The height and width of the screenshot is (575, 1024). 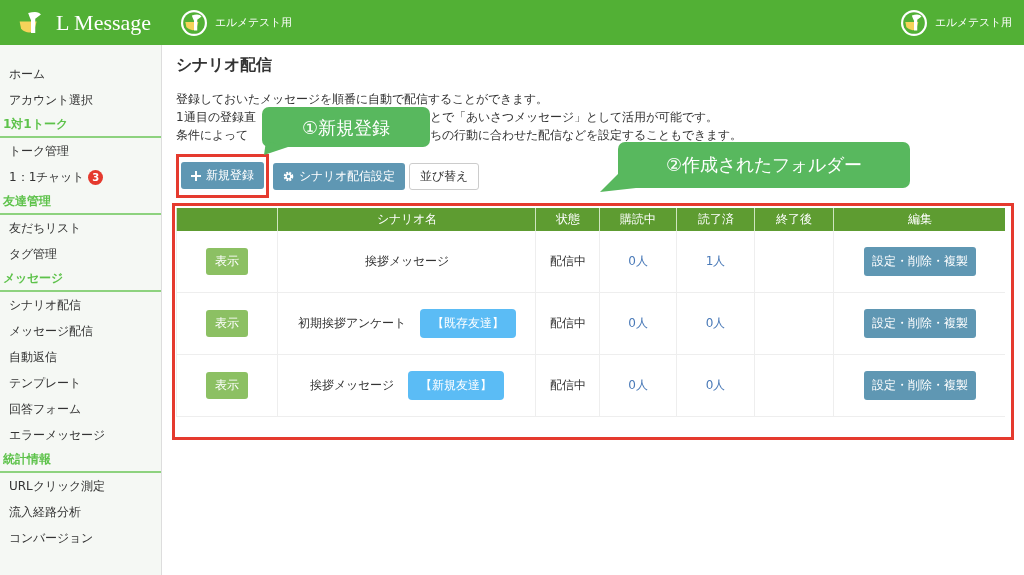 What do you see at coordinates (27, 74) in the screenshot?
I see `sidebar-item: ホーム` at bounding box center [27, 74].